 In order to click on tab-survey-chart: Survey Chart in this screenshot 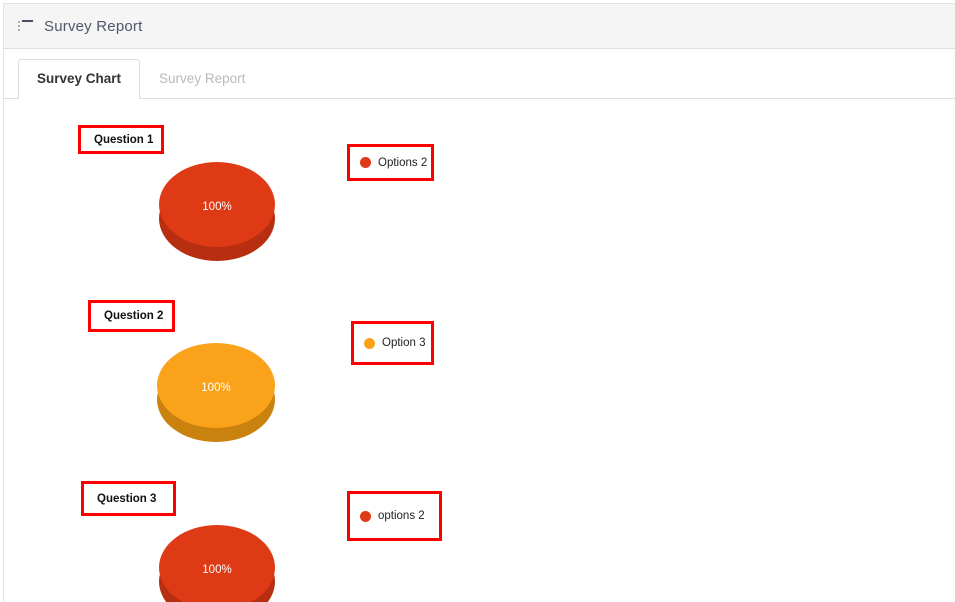, I will do `click(79, 79)`.